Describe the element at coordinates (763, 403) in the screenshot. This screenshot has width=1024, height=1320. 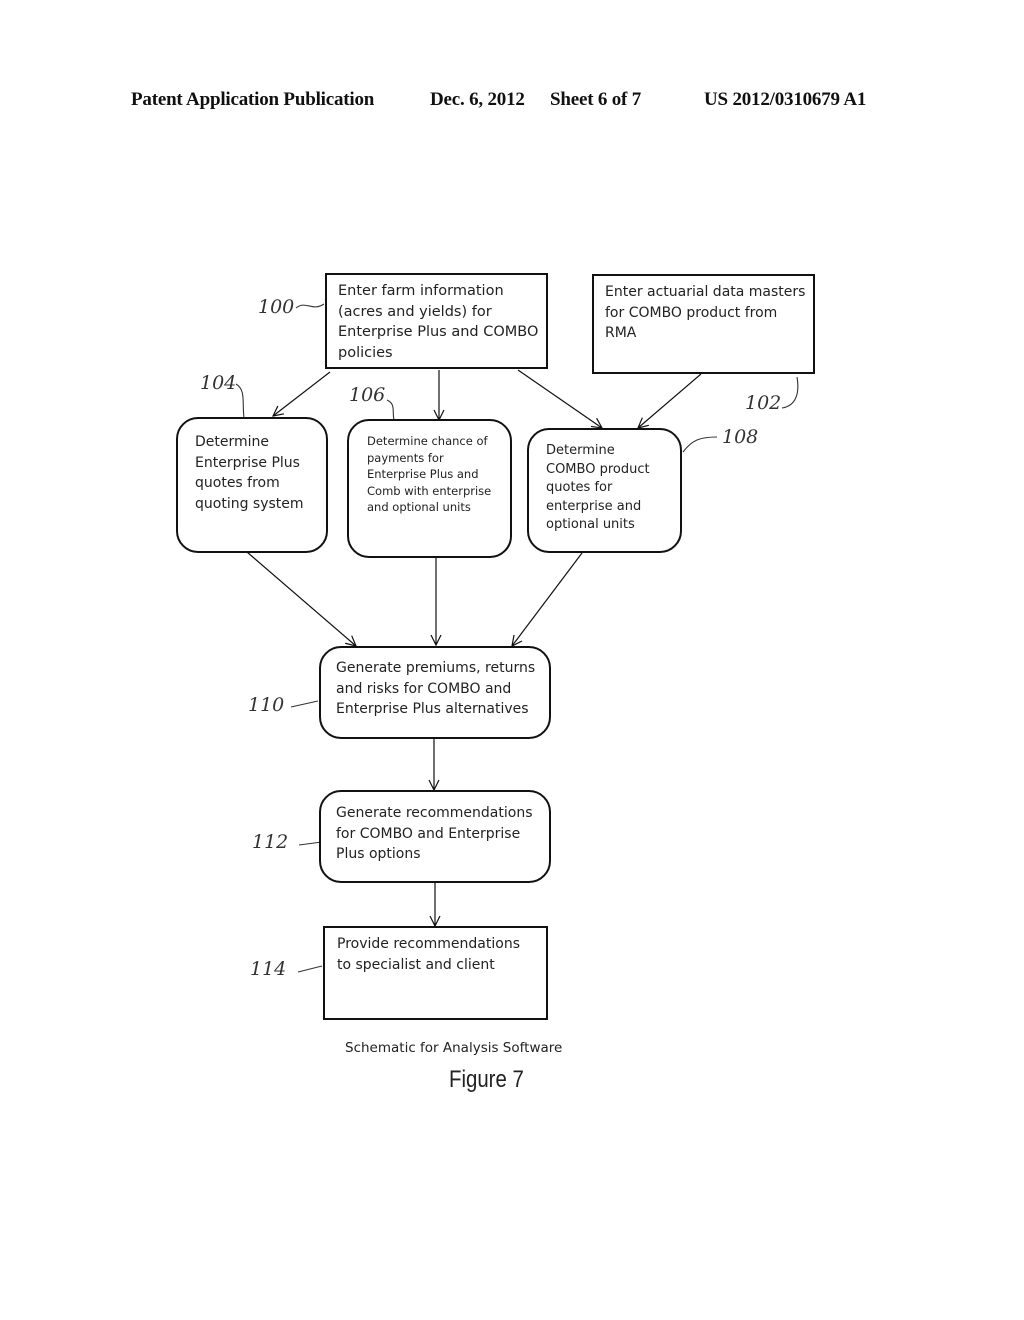
I see `ref-label-102: 102` at that location.